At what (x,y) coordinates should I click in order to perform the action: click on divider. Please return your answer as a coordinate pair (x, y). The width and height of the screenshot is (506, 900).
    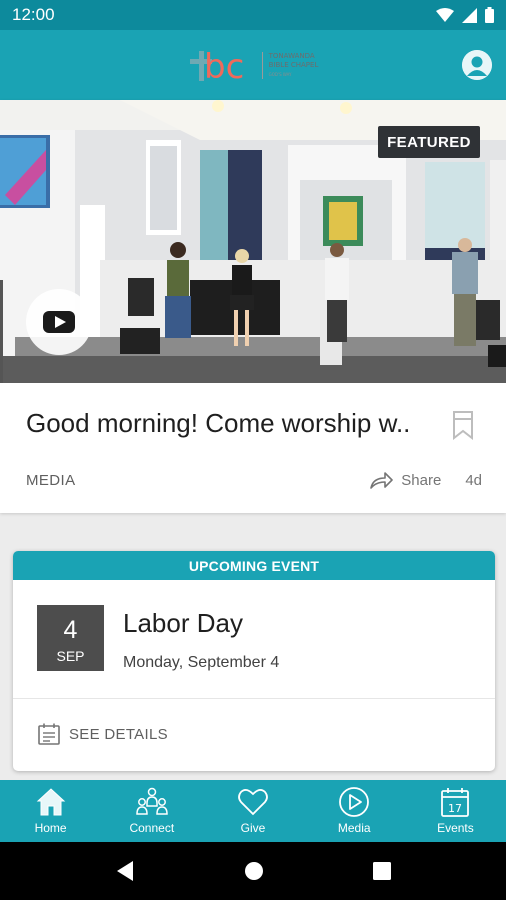
    Looking at the image, I should click on (254, 698).